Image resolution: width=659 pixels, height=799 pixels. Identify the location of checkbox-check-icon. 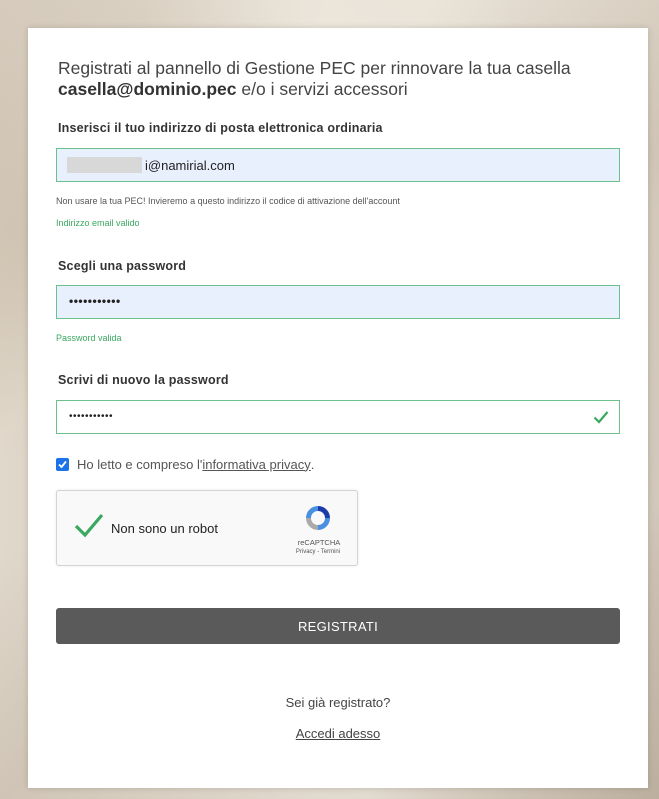
(62, 464).